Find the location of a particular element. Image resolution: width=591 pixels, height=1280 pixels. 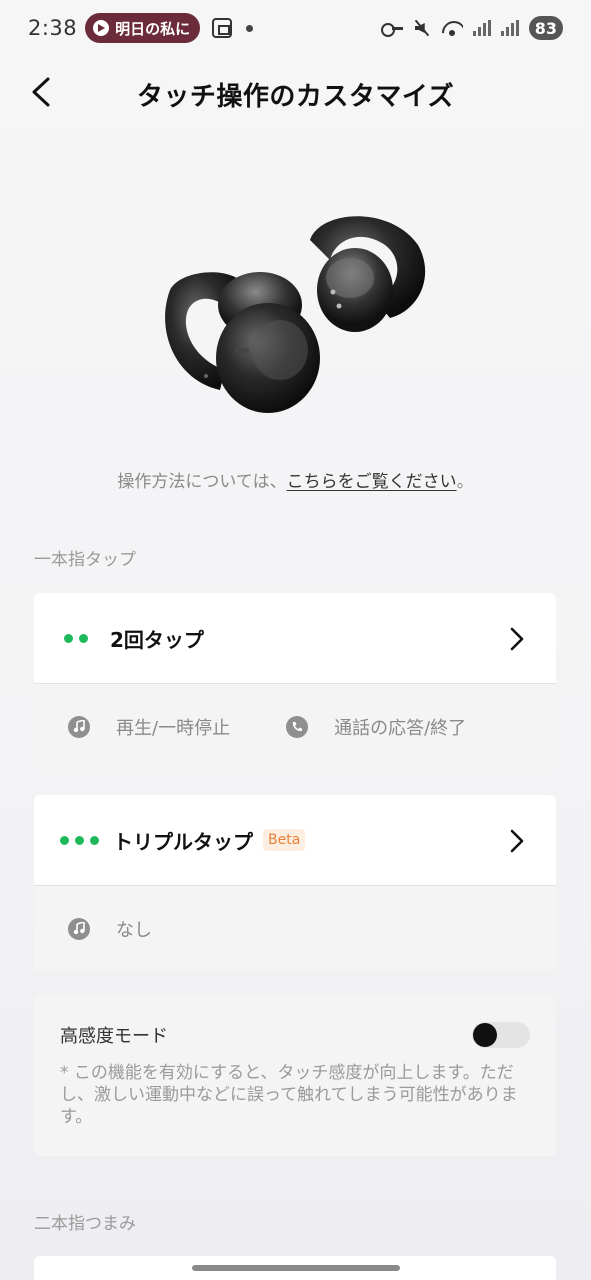

section-label-two-finger: 二本指つまみ is located at coordinates (85, 1224).